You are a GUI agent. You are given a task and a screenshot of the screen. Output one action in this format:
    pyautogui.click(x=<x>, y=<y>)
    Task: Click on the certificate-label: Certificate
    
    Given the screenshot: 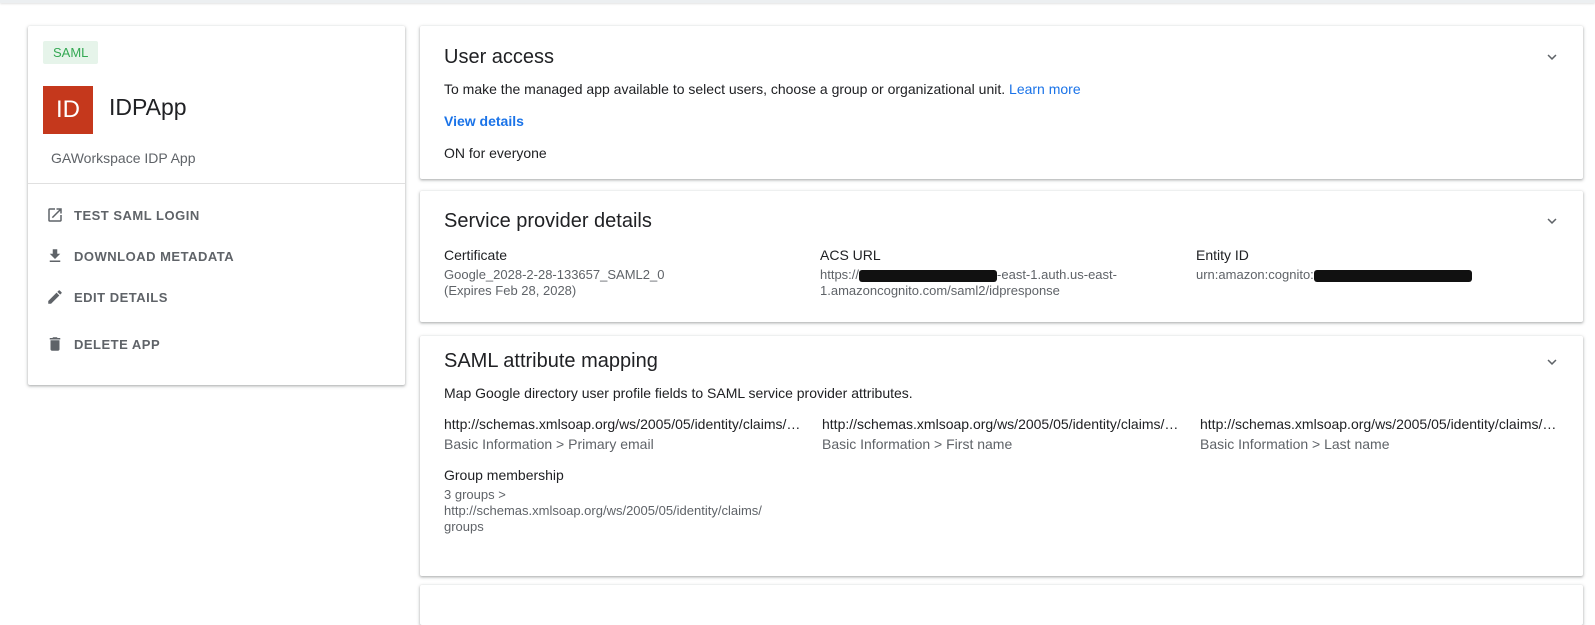 What is the action you would take?
    pyautogui.click(x=476, y=255)
    